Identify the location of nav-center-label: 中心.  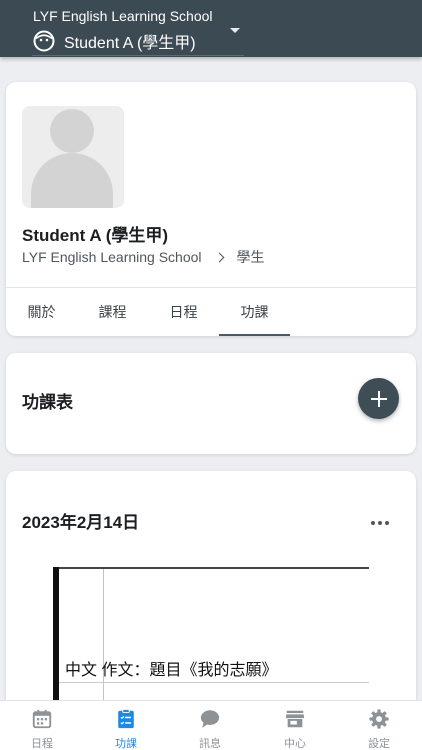
(295, 744).